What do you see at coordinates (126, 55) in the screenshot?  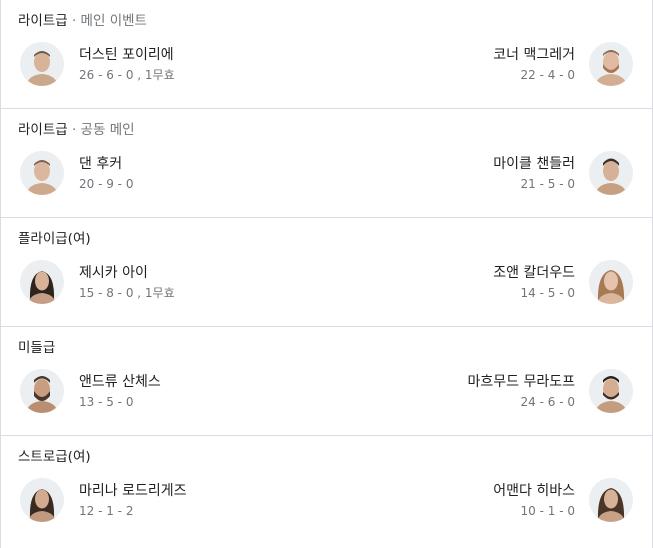 I see `fighter-name: 더스틴 포이리에` at bounding box center [126, 55].